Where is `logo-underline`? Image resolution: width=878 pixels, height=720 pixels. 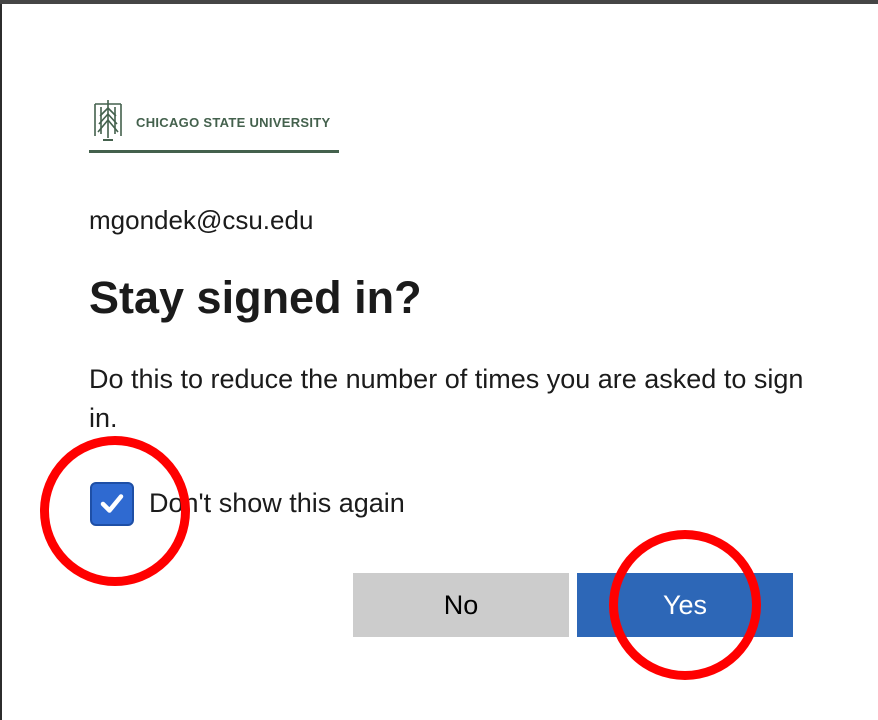
logo-underline is located at coordinates (214, 151).